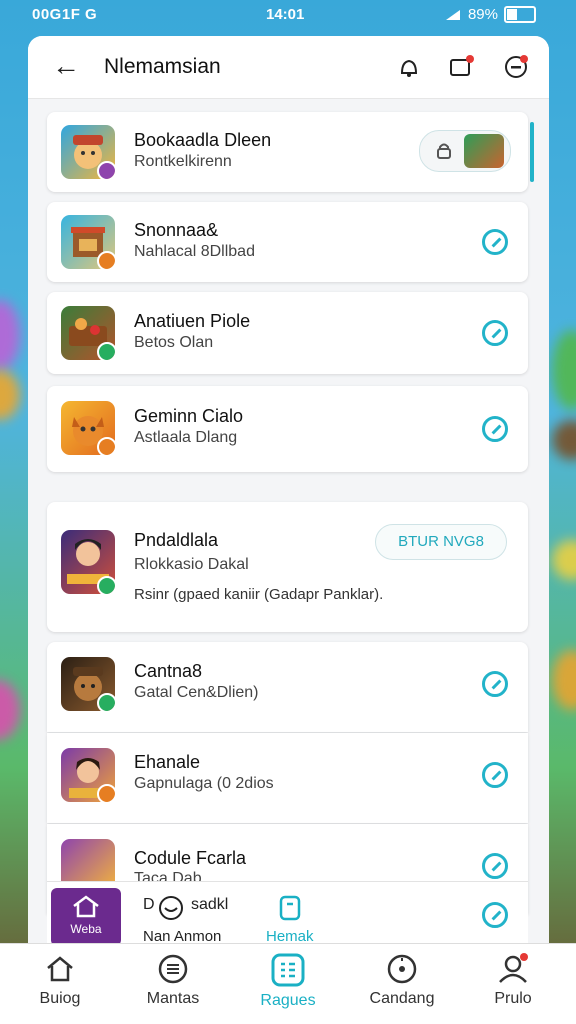 This screenshot has height=1024, width=576. Describe the element at coordinates (513, 968) in the screenshot. I see `user-icon` at that location.